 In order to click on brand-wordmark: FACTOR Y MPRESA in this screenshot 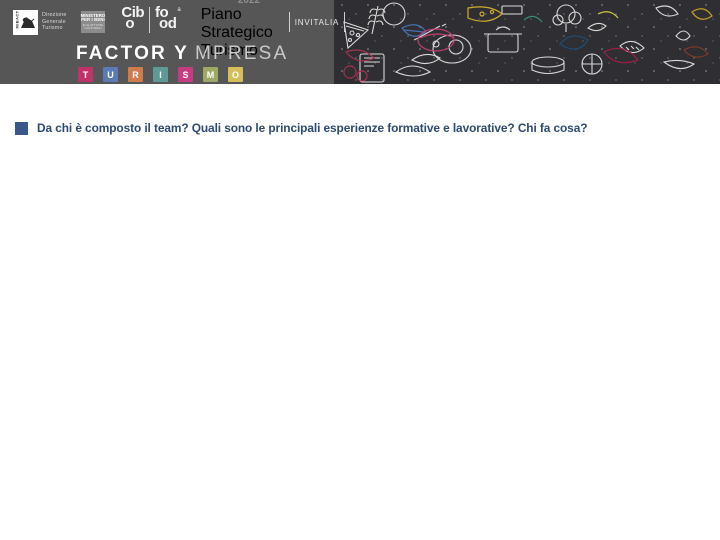, I will do `click(182, 54)`.